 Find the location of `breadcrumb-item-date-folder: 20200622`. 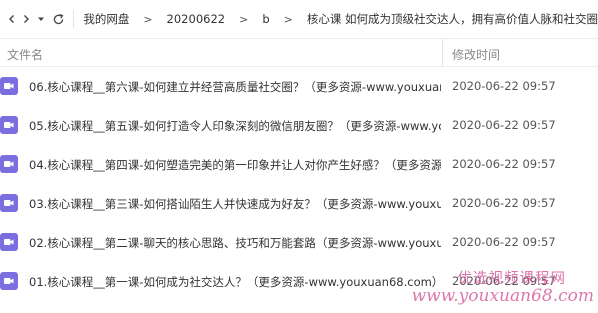

breadcrumb-item-date-folder: 20200622 is located at coordinates (196, 19).